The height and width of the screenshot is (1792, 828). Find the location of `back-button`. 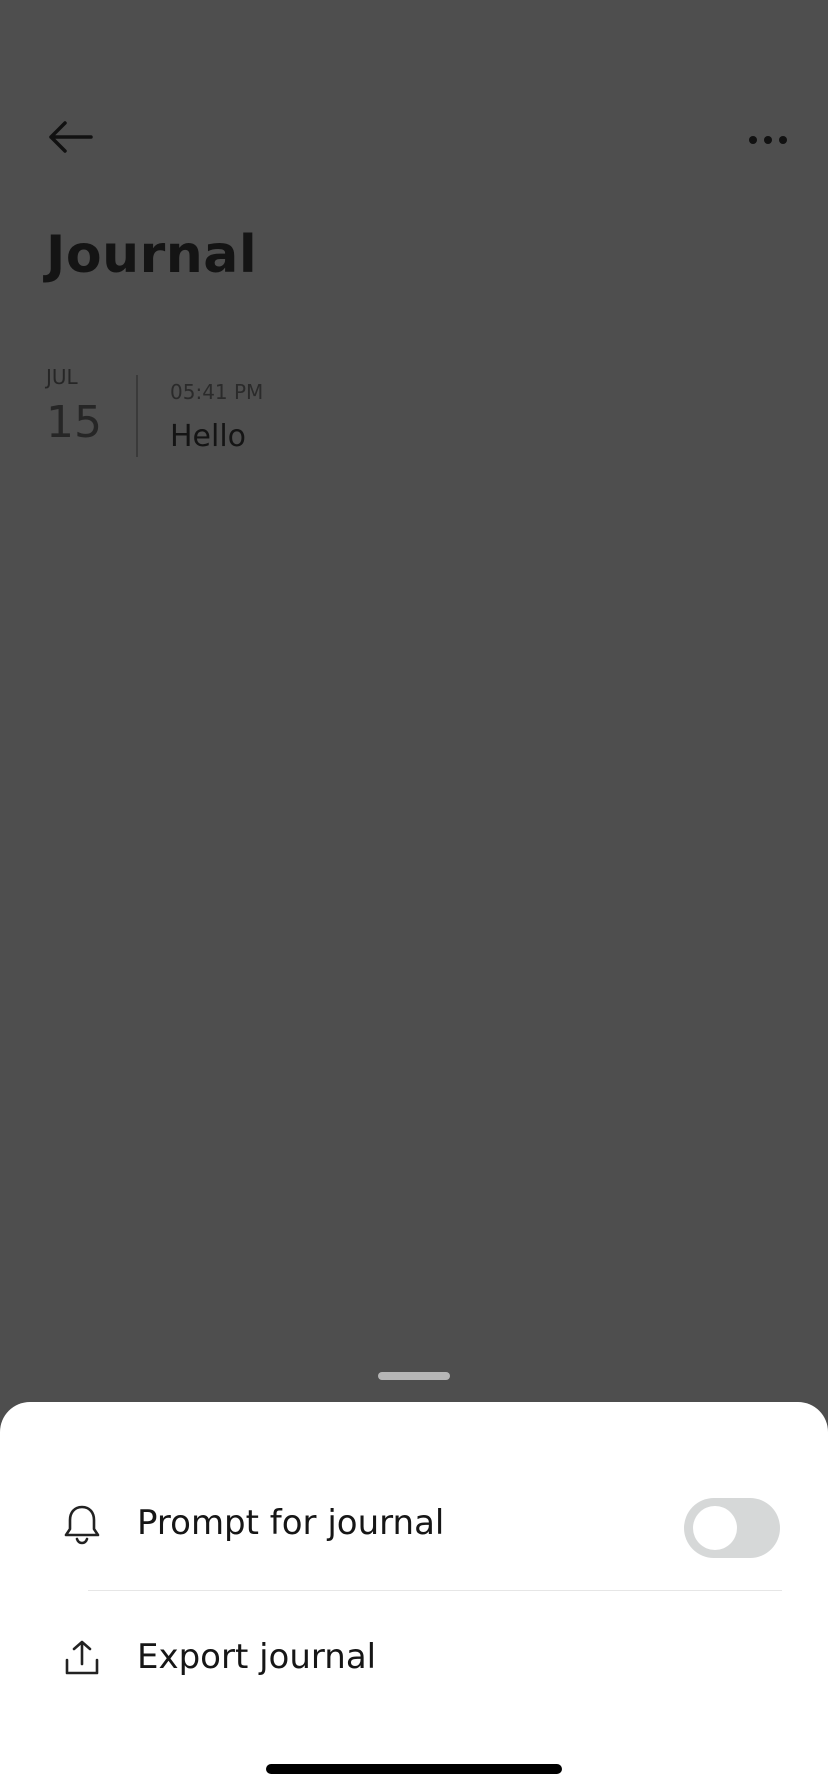

back-button is located at coordinates (70, 137).